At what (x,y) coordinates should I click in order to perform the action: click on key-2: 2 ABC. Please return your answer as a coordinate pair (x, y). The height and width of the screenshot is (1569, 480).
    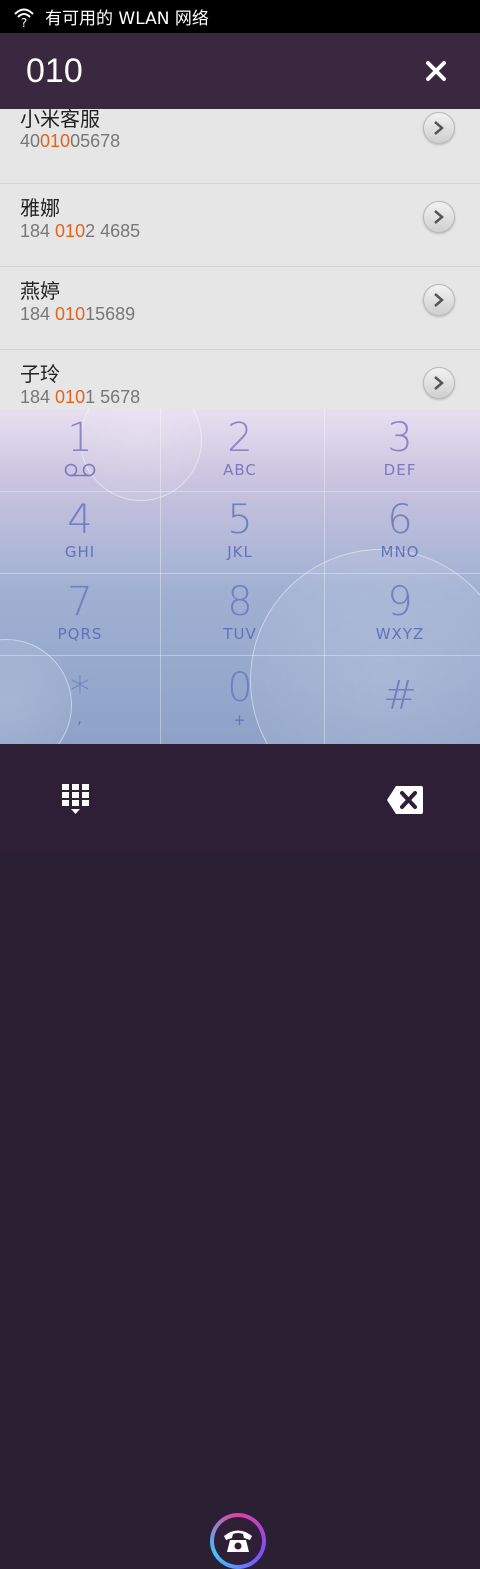
    Looking at the image, I should click on (240, 450).